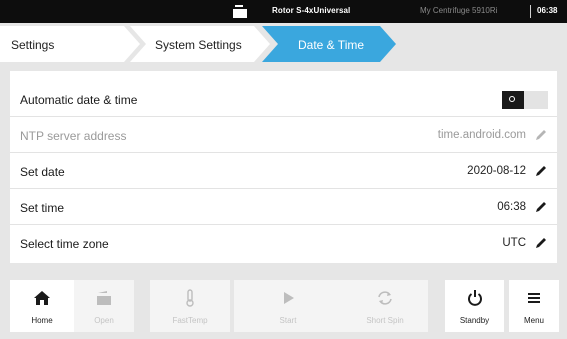 This screenshot has width=567, height=339. Describe the element at coordinates (513, 100) in the screenshot. I see `toggle-knob` at that location.